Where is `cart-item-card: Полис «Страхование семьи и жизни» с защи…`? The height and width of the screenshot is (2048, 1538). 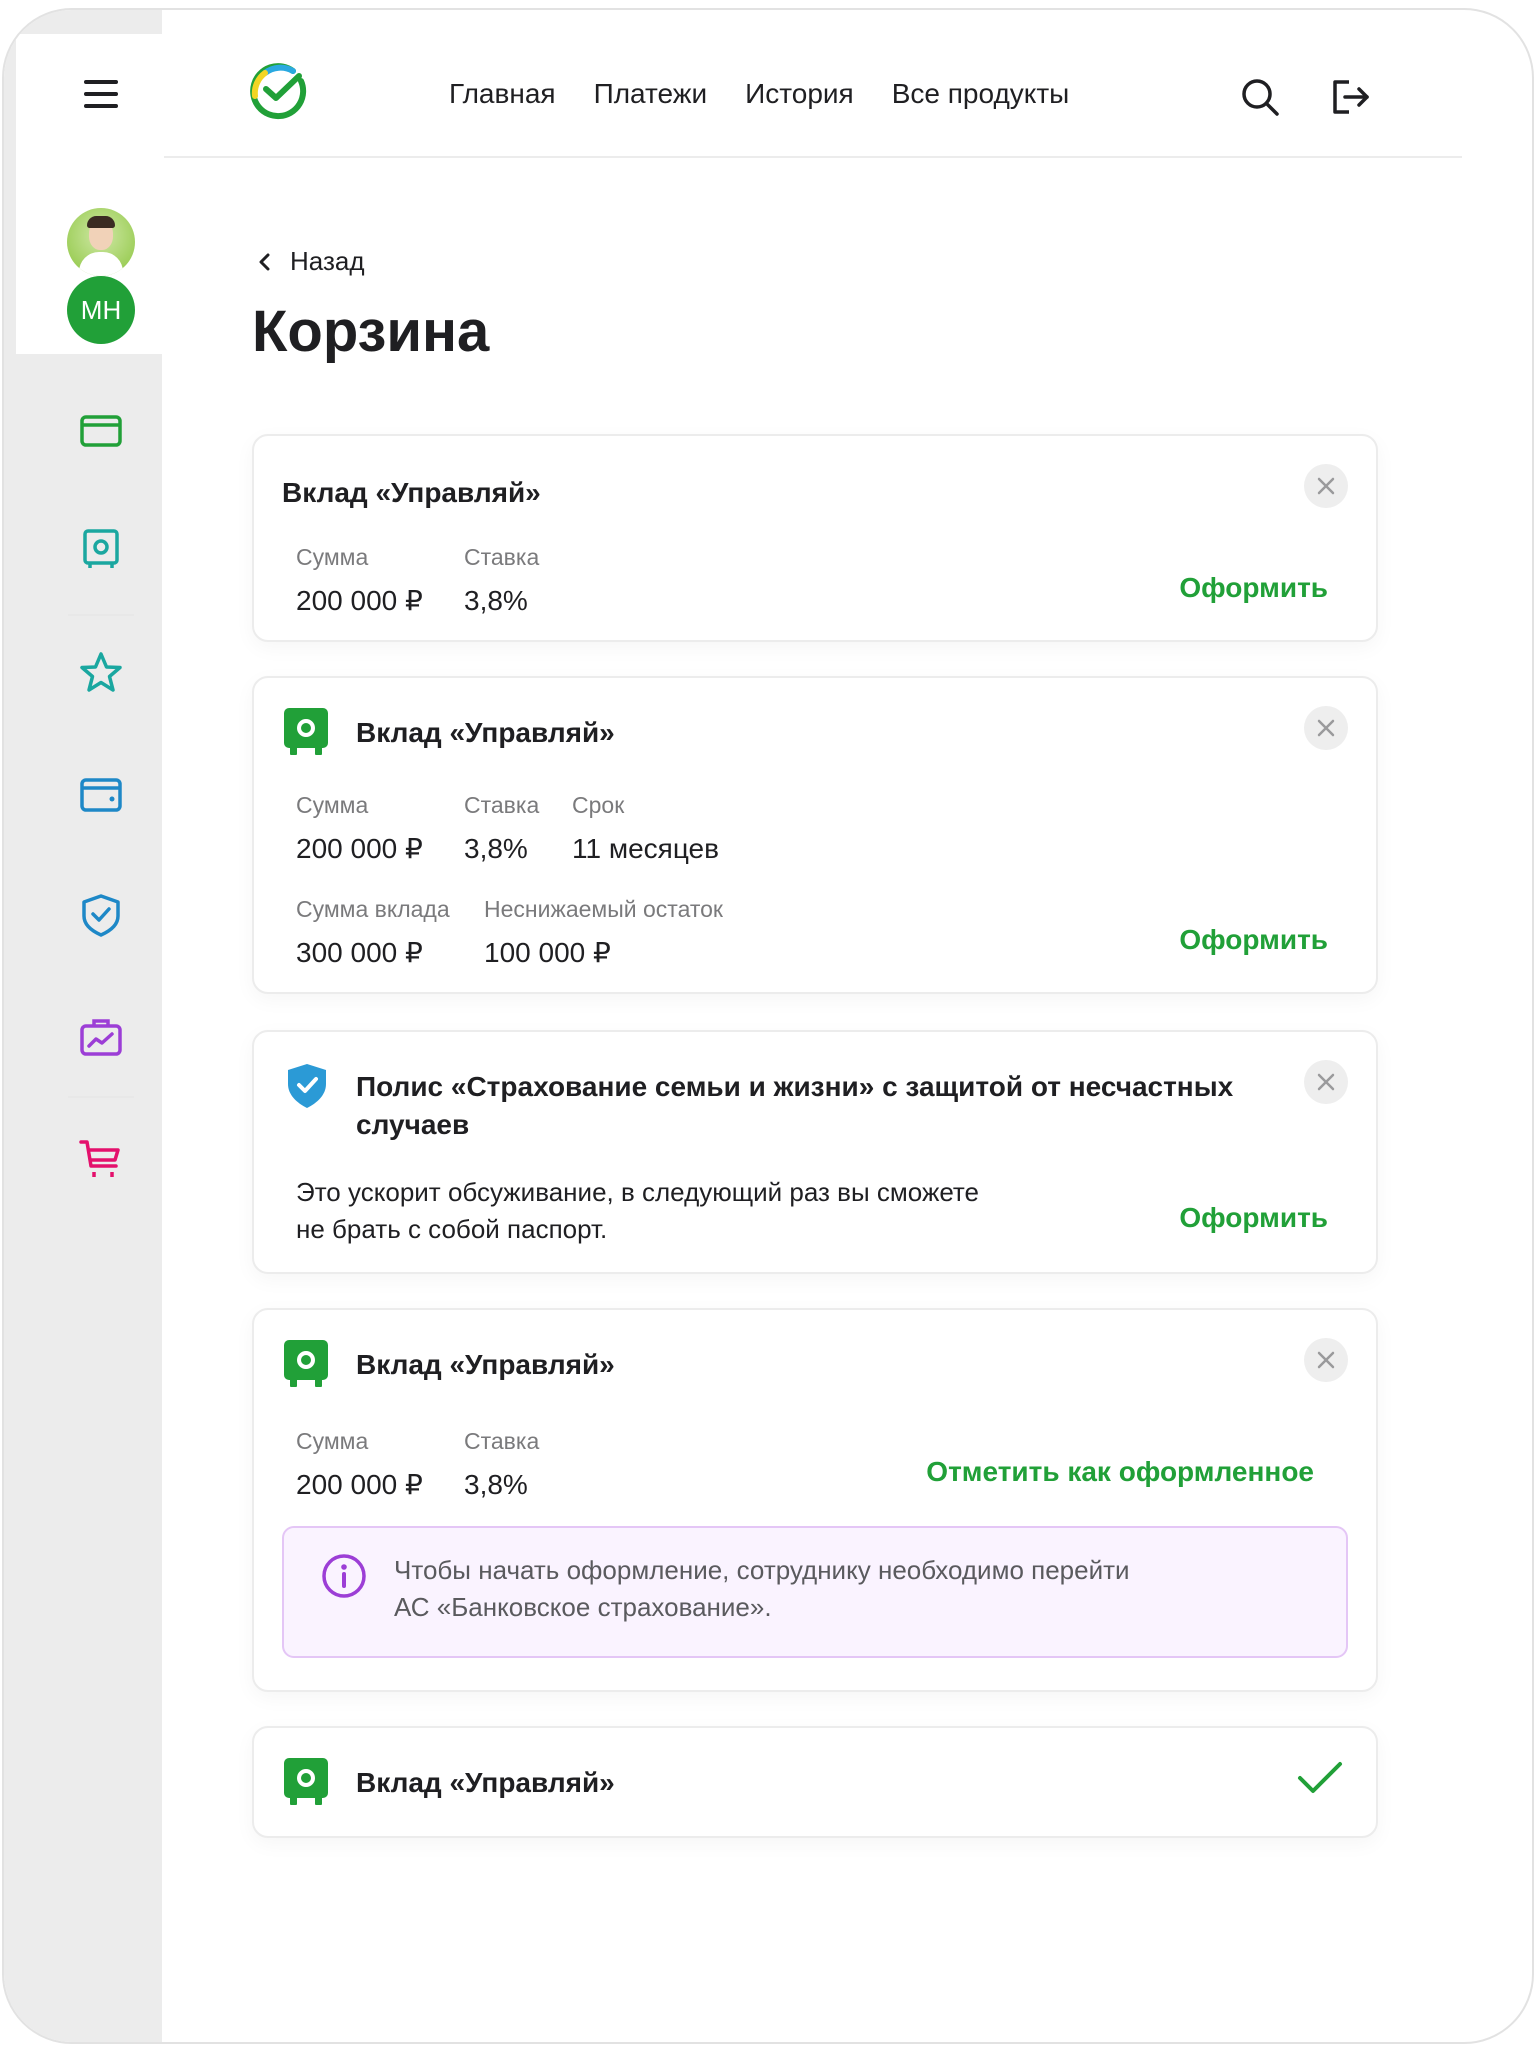
cart-item-card: Полис «Страхование семьи и жизни» с защи… is located at coordinates (815, 1152).